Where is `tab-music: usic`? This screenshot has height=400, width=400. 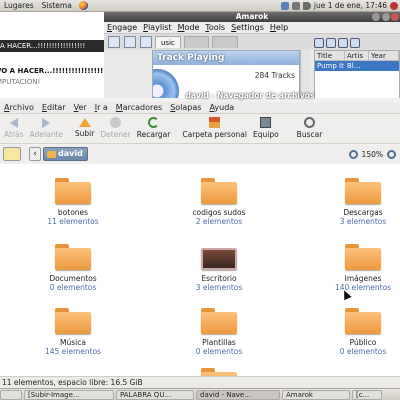 tab-music: usic is located at coordinates (168, 42).